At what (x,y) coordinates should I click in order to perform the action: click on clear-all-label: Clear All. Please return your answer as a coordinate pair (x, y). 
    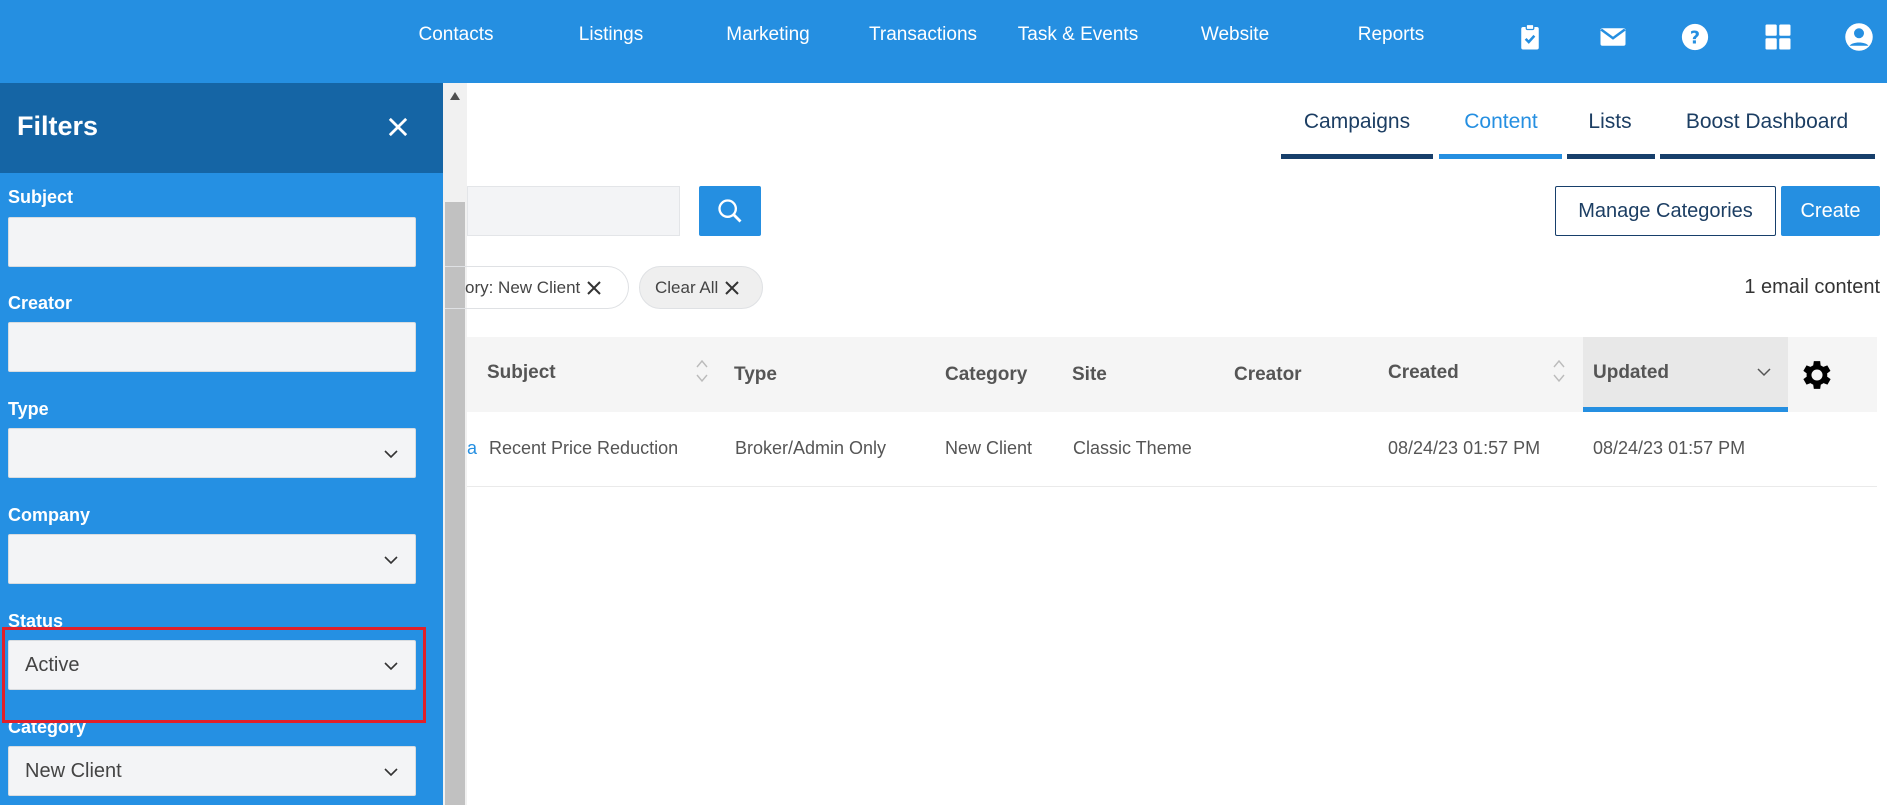
    Looking at the image, I should click on (687, 287).